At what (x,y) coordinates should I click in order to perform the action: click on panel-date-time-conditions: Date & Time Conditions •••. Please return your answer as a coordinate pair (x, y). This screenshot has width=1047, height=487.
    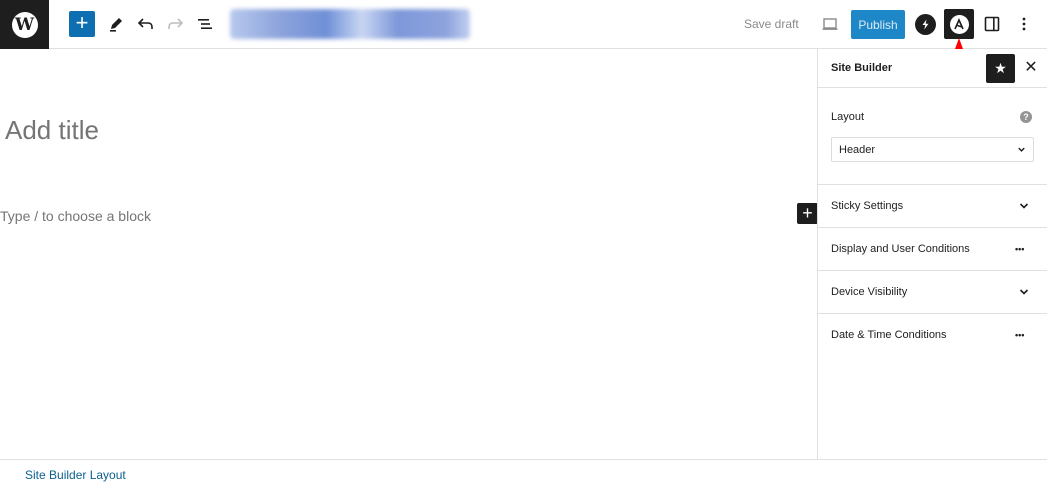
    Looking at the image, I should click on (932, 335).